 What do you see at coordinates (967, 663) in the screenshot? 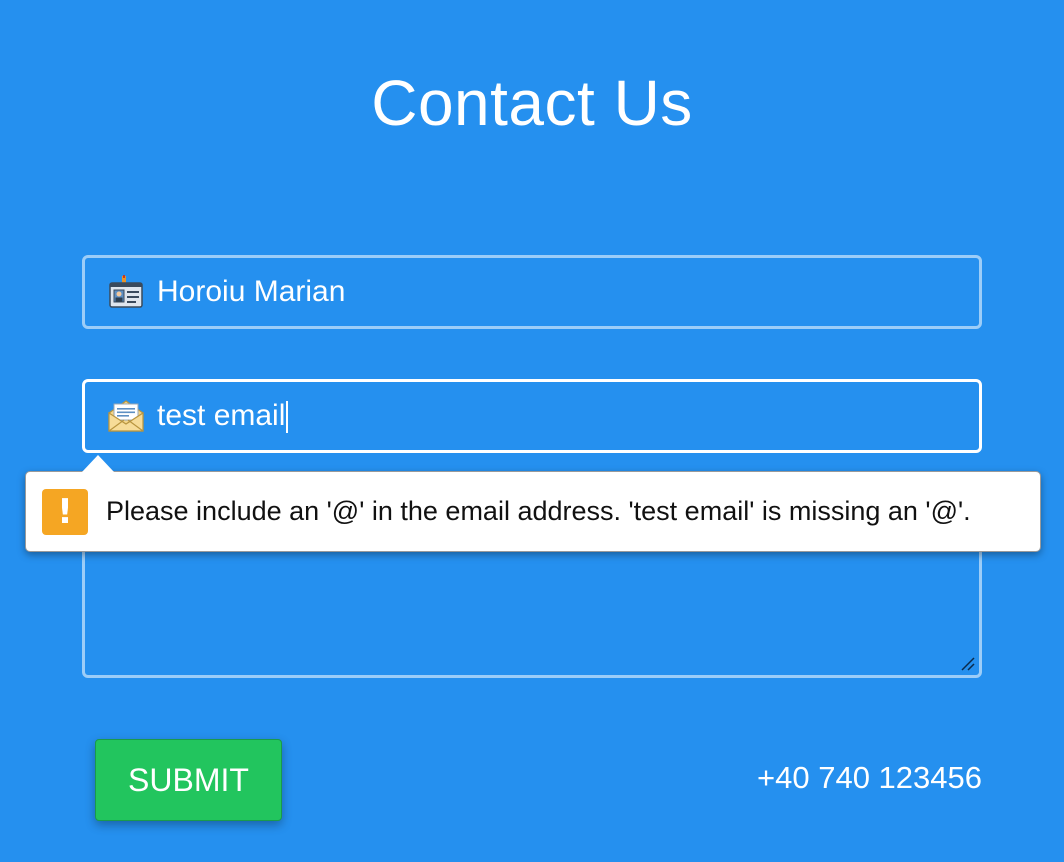
I see `resize-handle-icon` at bounding box center [967, 663].